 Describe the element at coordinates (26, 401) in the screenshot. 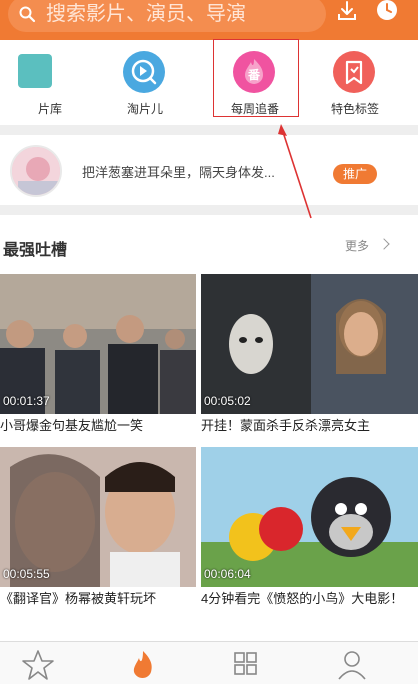

I see `video-duration: 00:01:37` at that location.